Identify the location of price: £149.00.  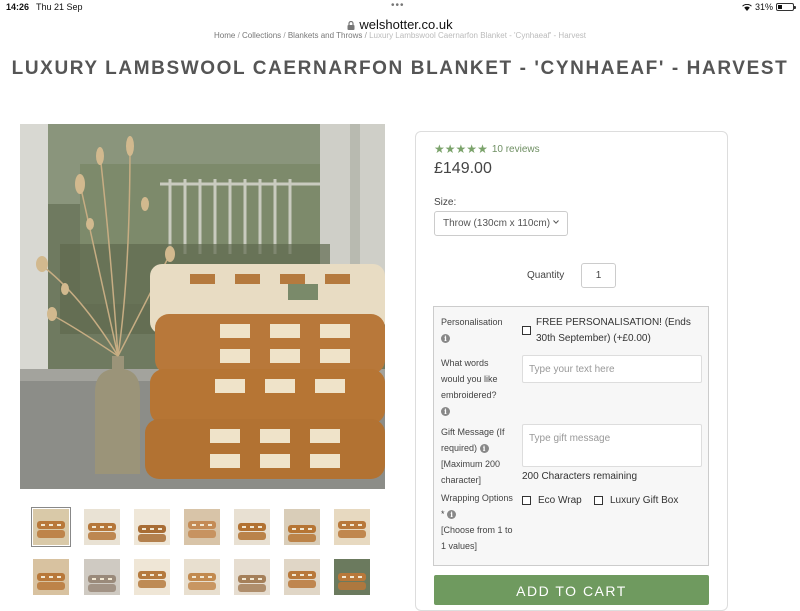
(463, 168).